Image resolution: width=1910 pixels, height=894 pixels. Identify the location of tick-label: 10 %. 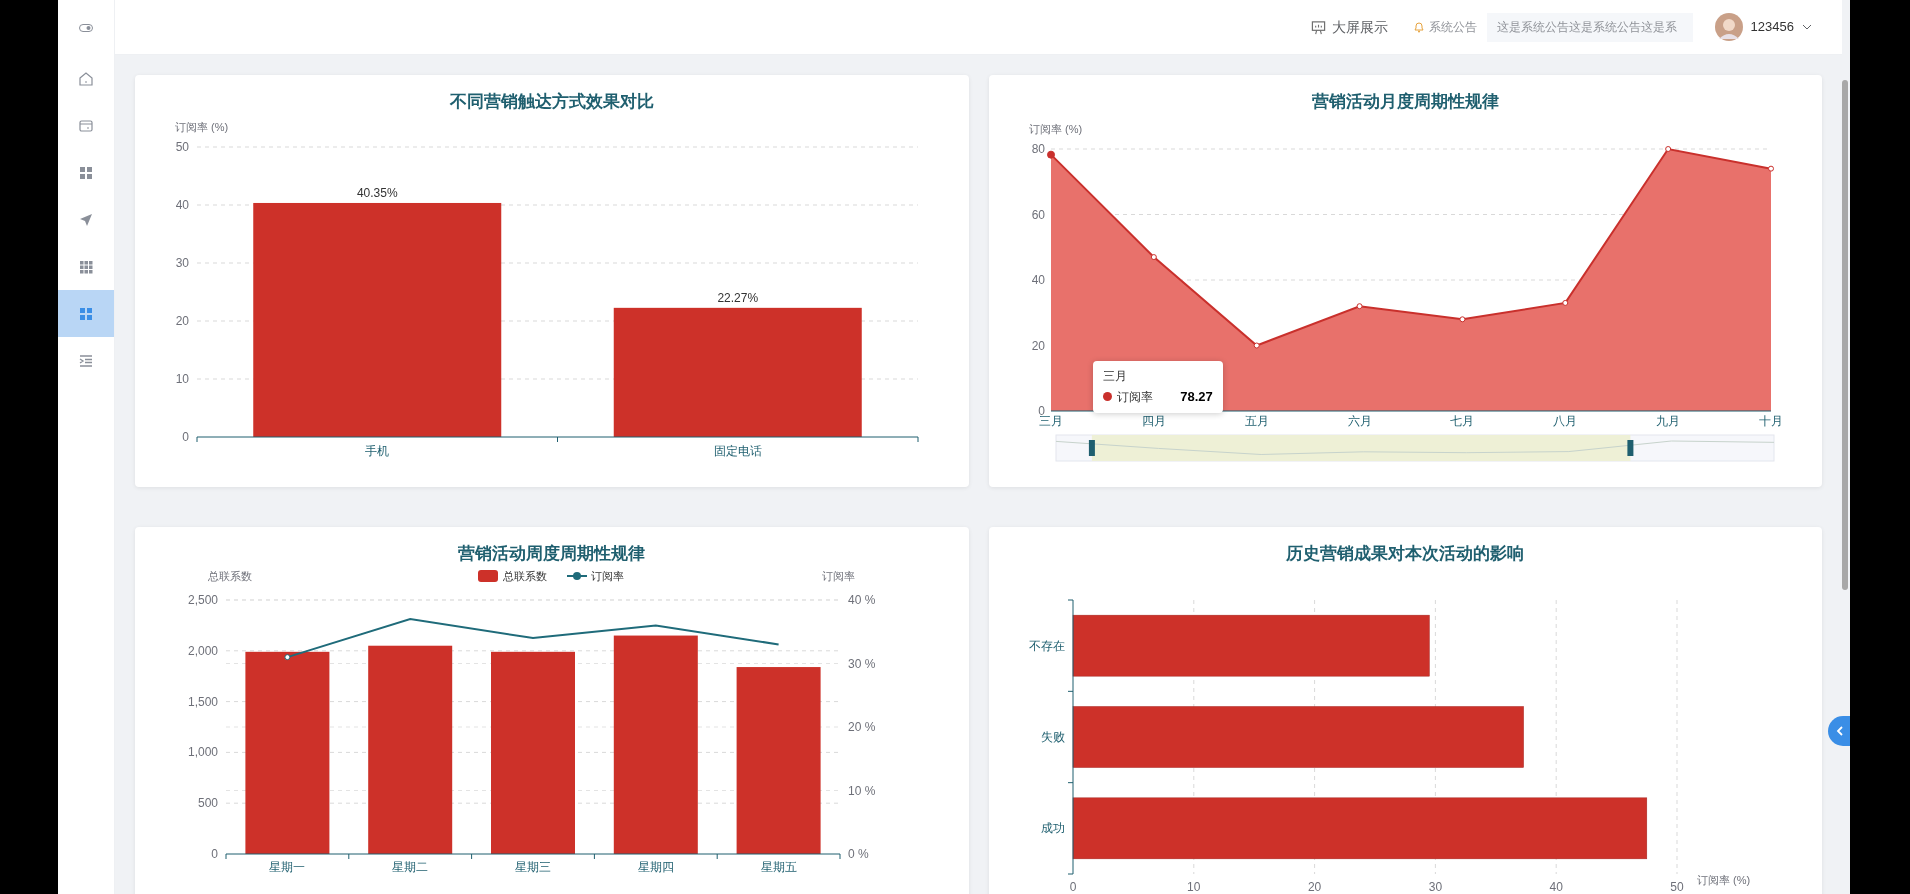
(862, 790).